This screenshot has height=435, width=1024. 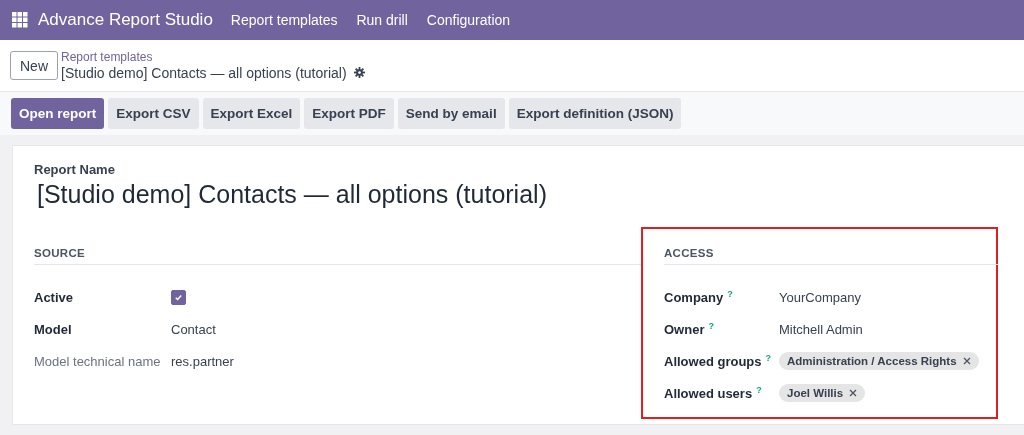 I want to click on checkmark-icon, so click(x=178, y=297).